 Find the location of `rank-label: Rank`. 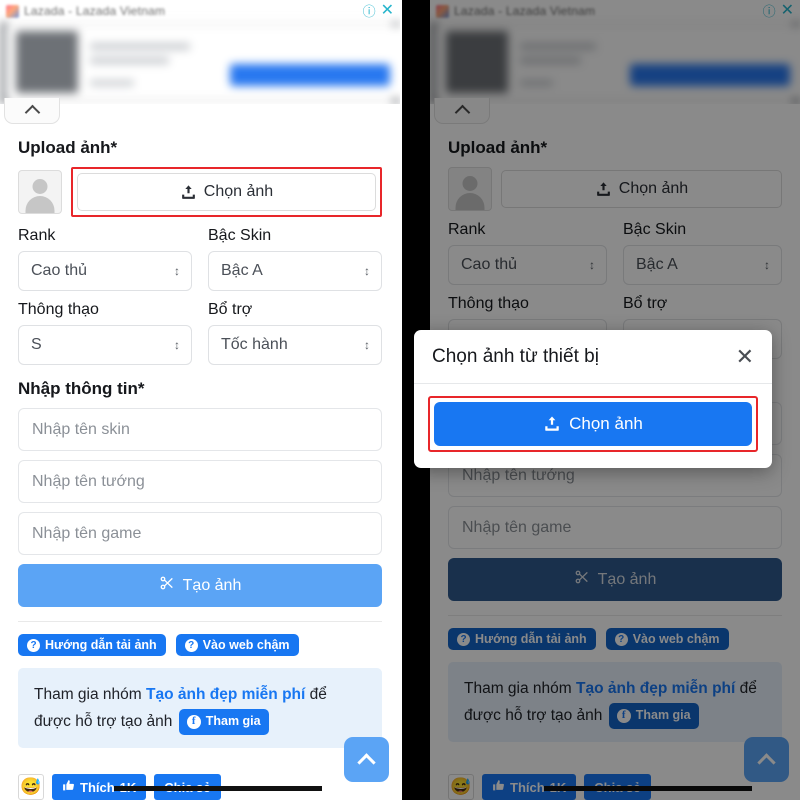

rank-label: Rank is located at coordinates (37, 235).